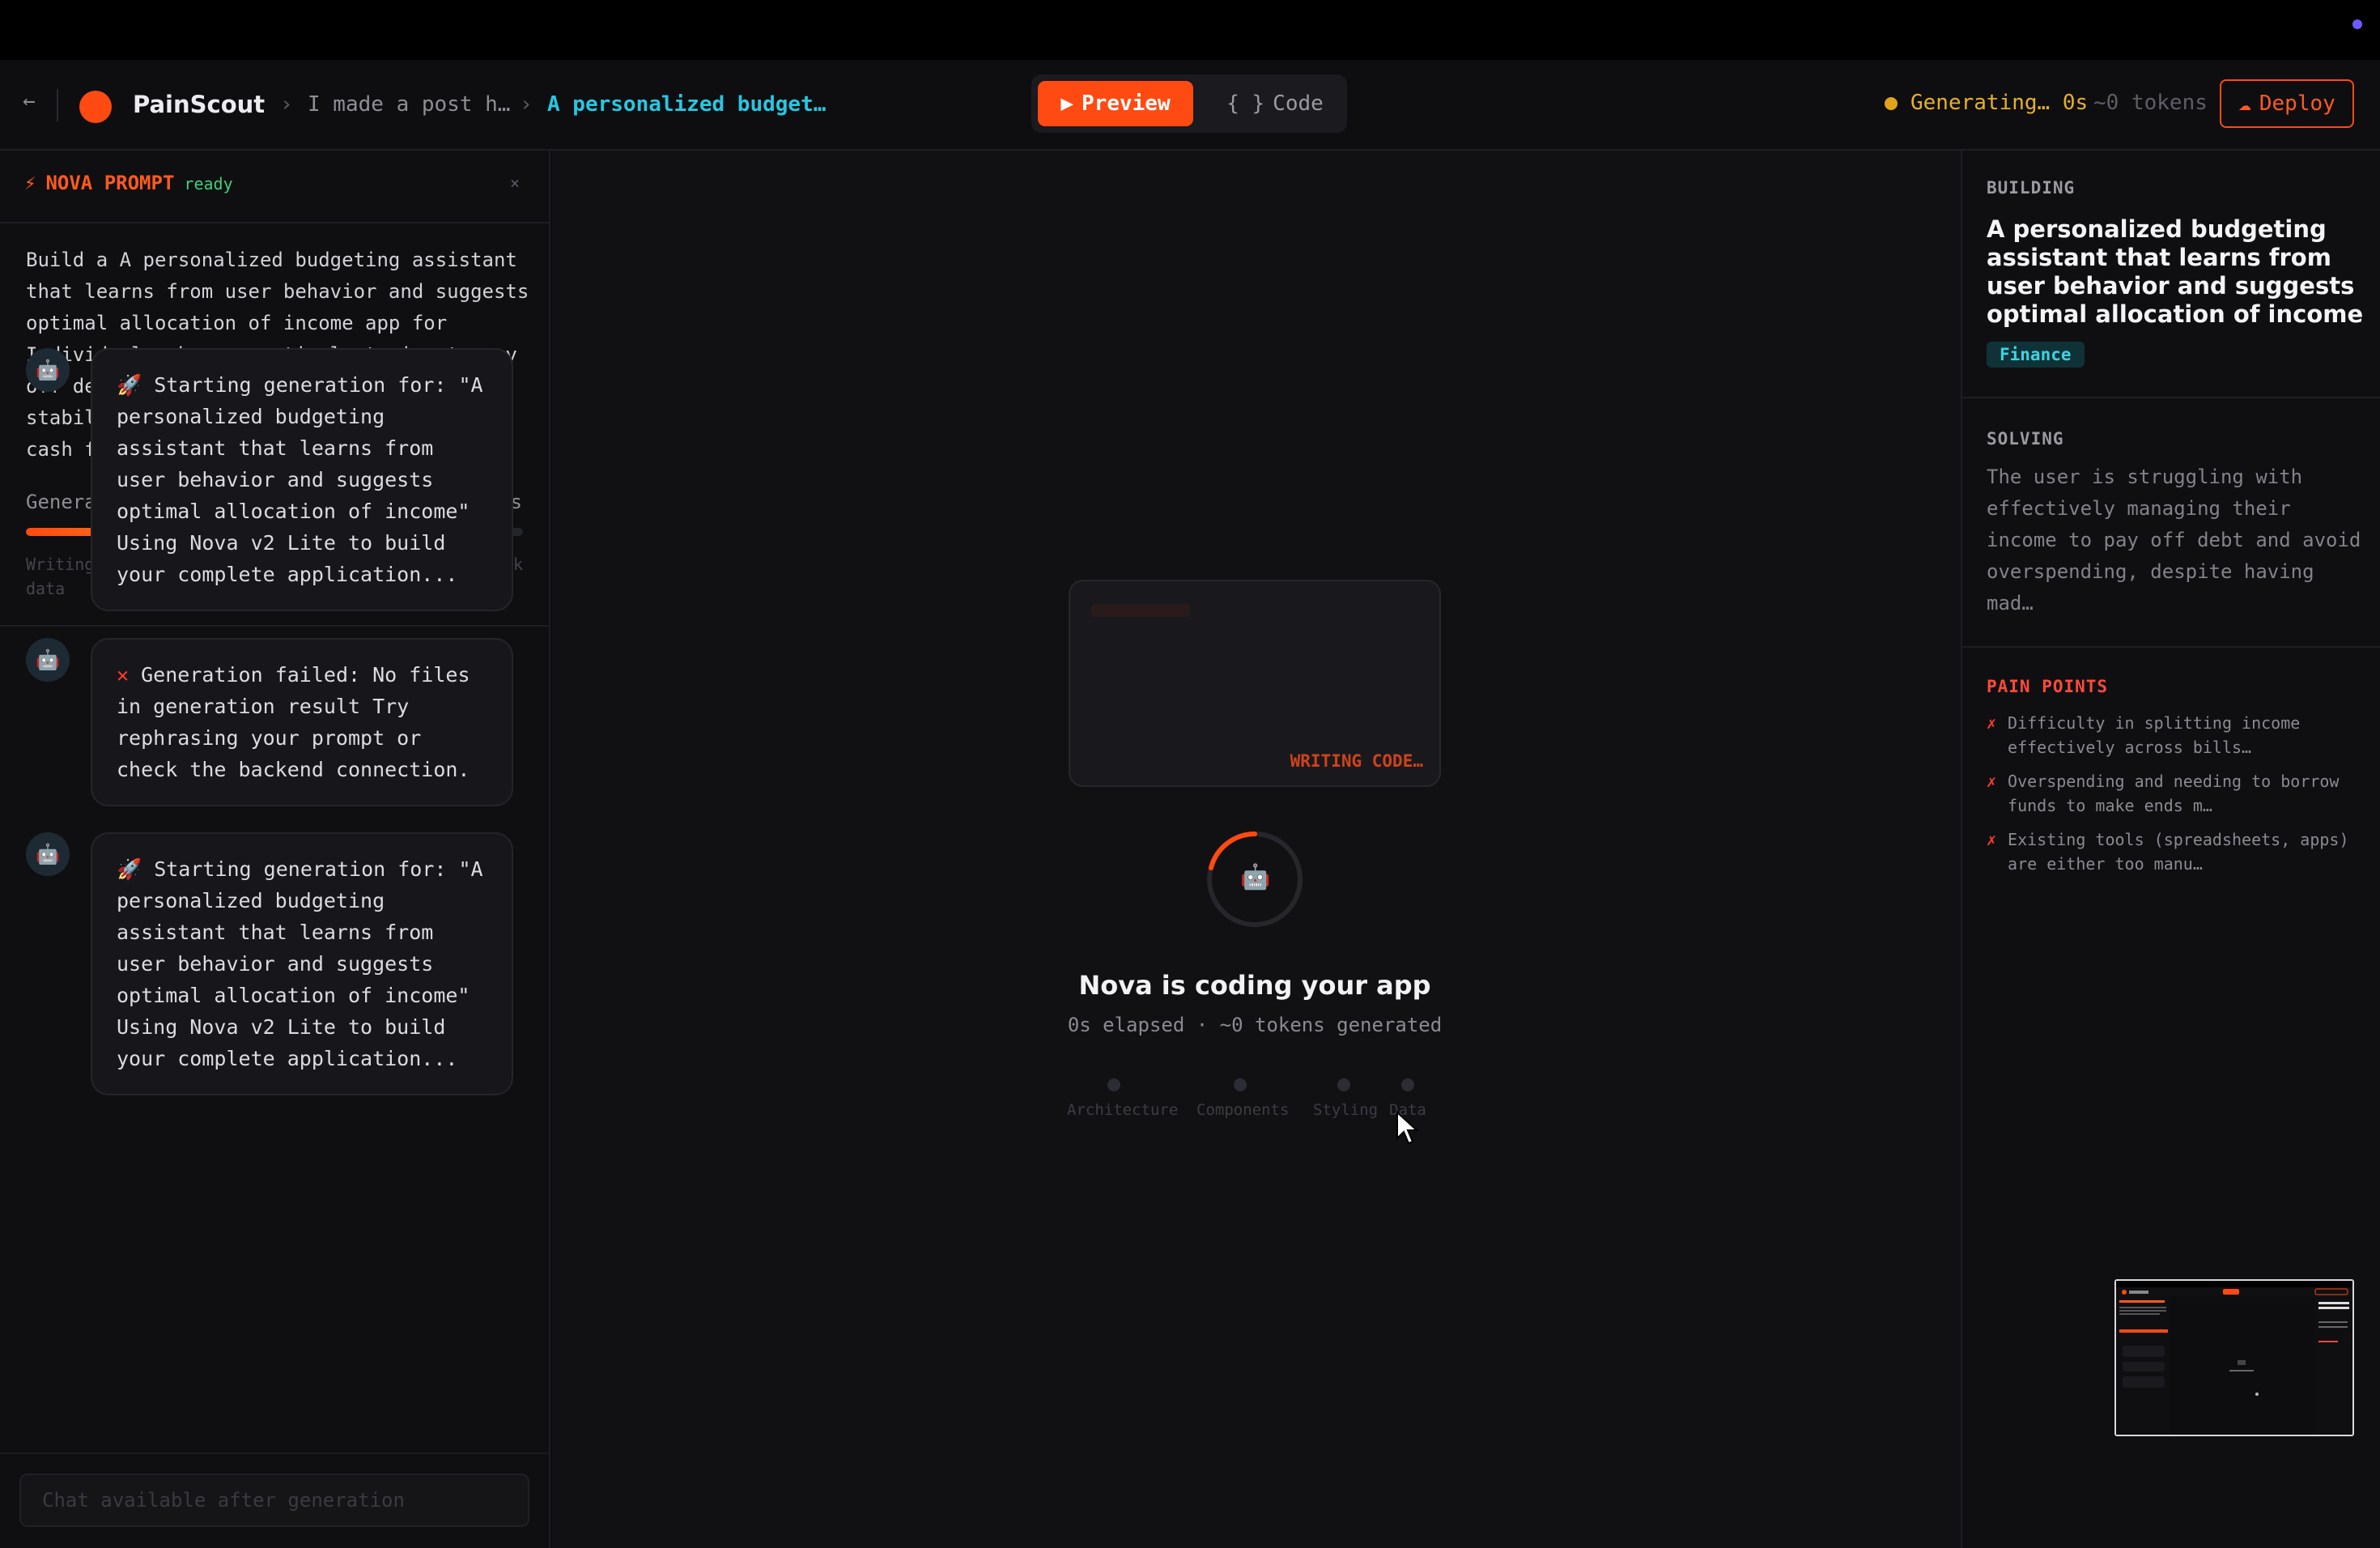 Image resolution: width=2380 pixels, height=1548 pixels. I want to click on braces-icon: { }, so click(1246, 104).